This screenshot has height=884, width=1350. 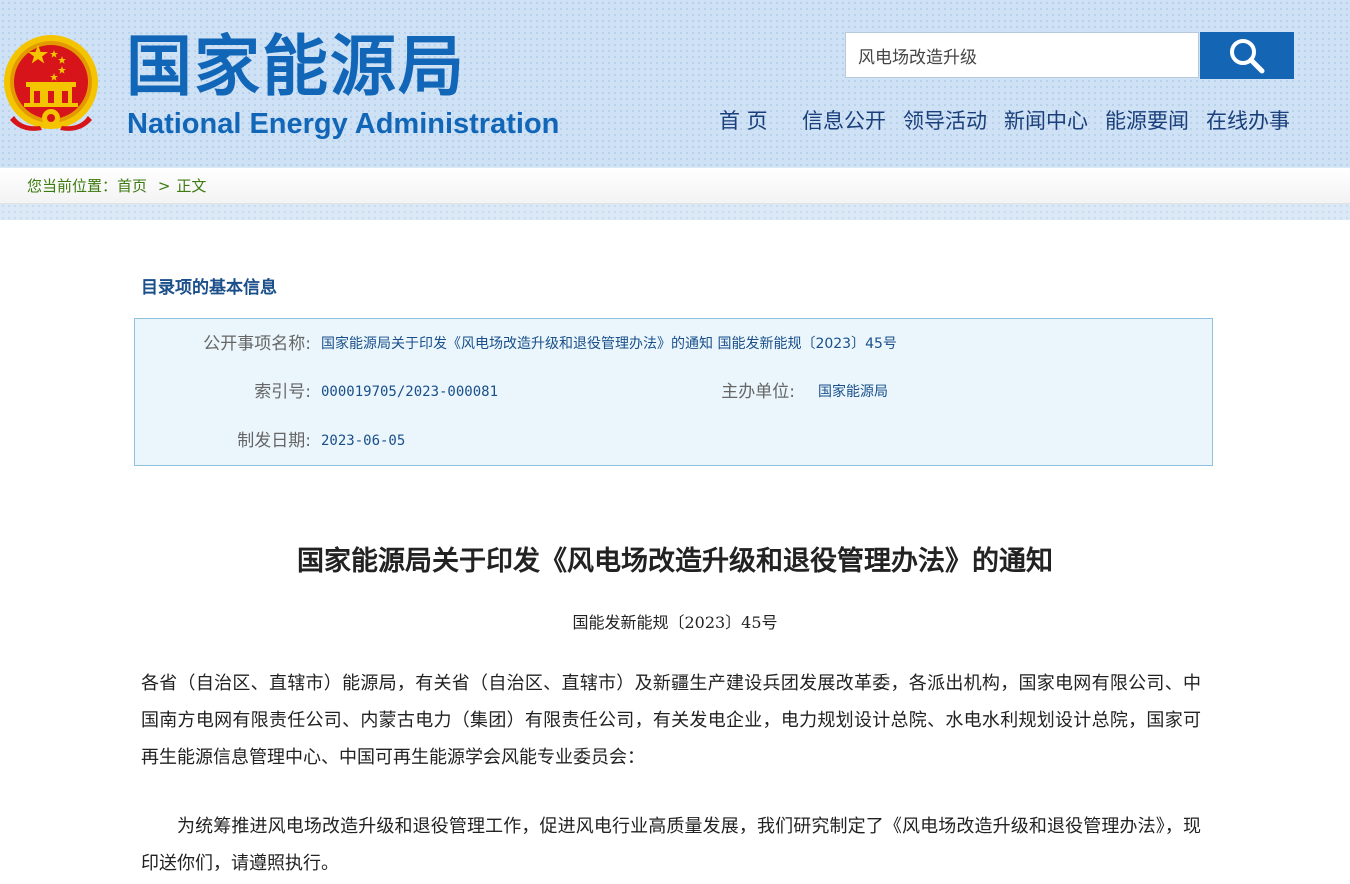 I want to click on organizer-value: 国家能源局, so click(x=853, y=392).